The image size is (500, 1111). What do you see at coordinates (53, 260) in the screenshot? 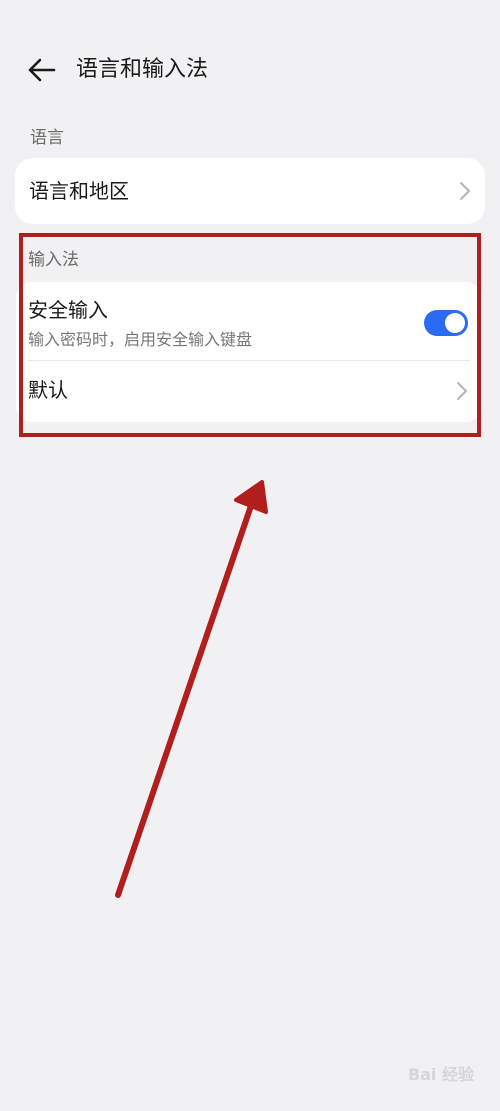
I see `section-label-input-method: 输入法` at bounding box center [53, 260].